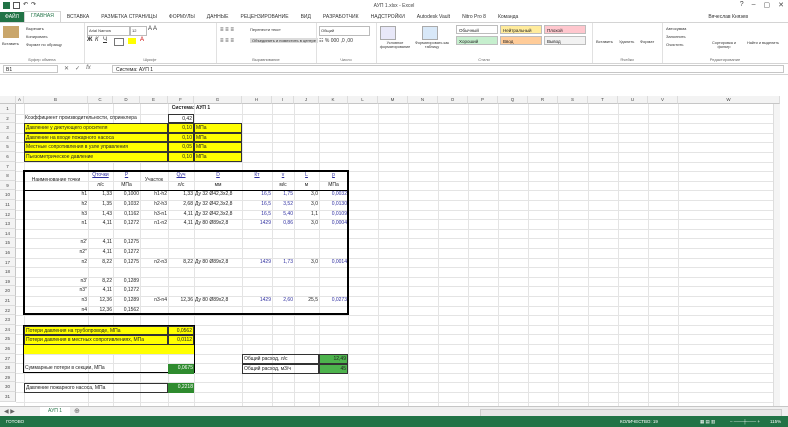 This screenshot has height=427, width=788. I want to click on row-header: 16, so click(8, 253).